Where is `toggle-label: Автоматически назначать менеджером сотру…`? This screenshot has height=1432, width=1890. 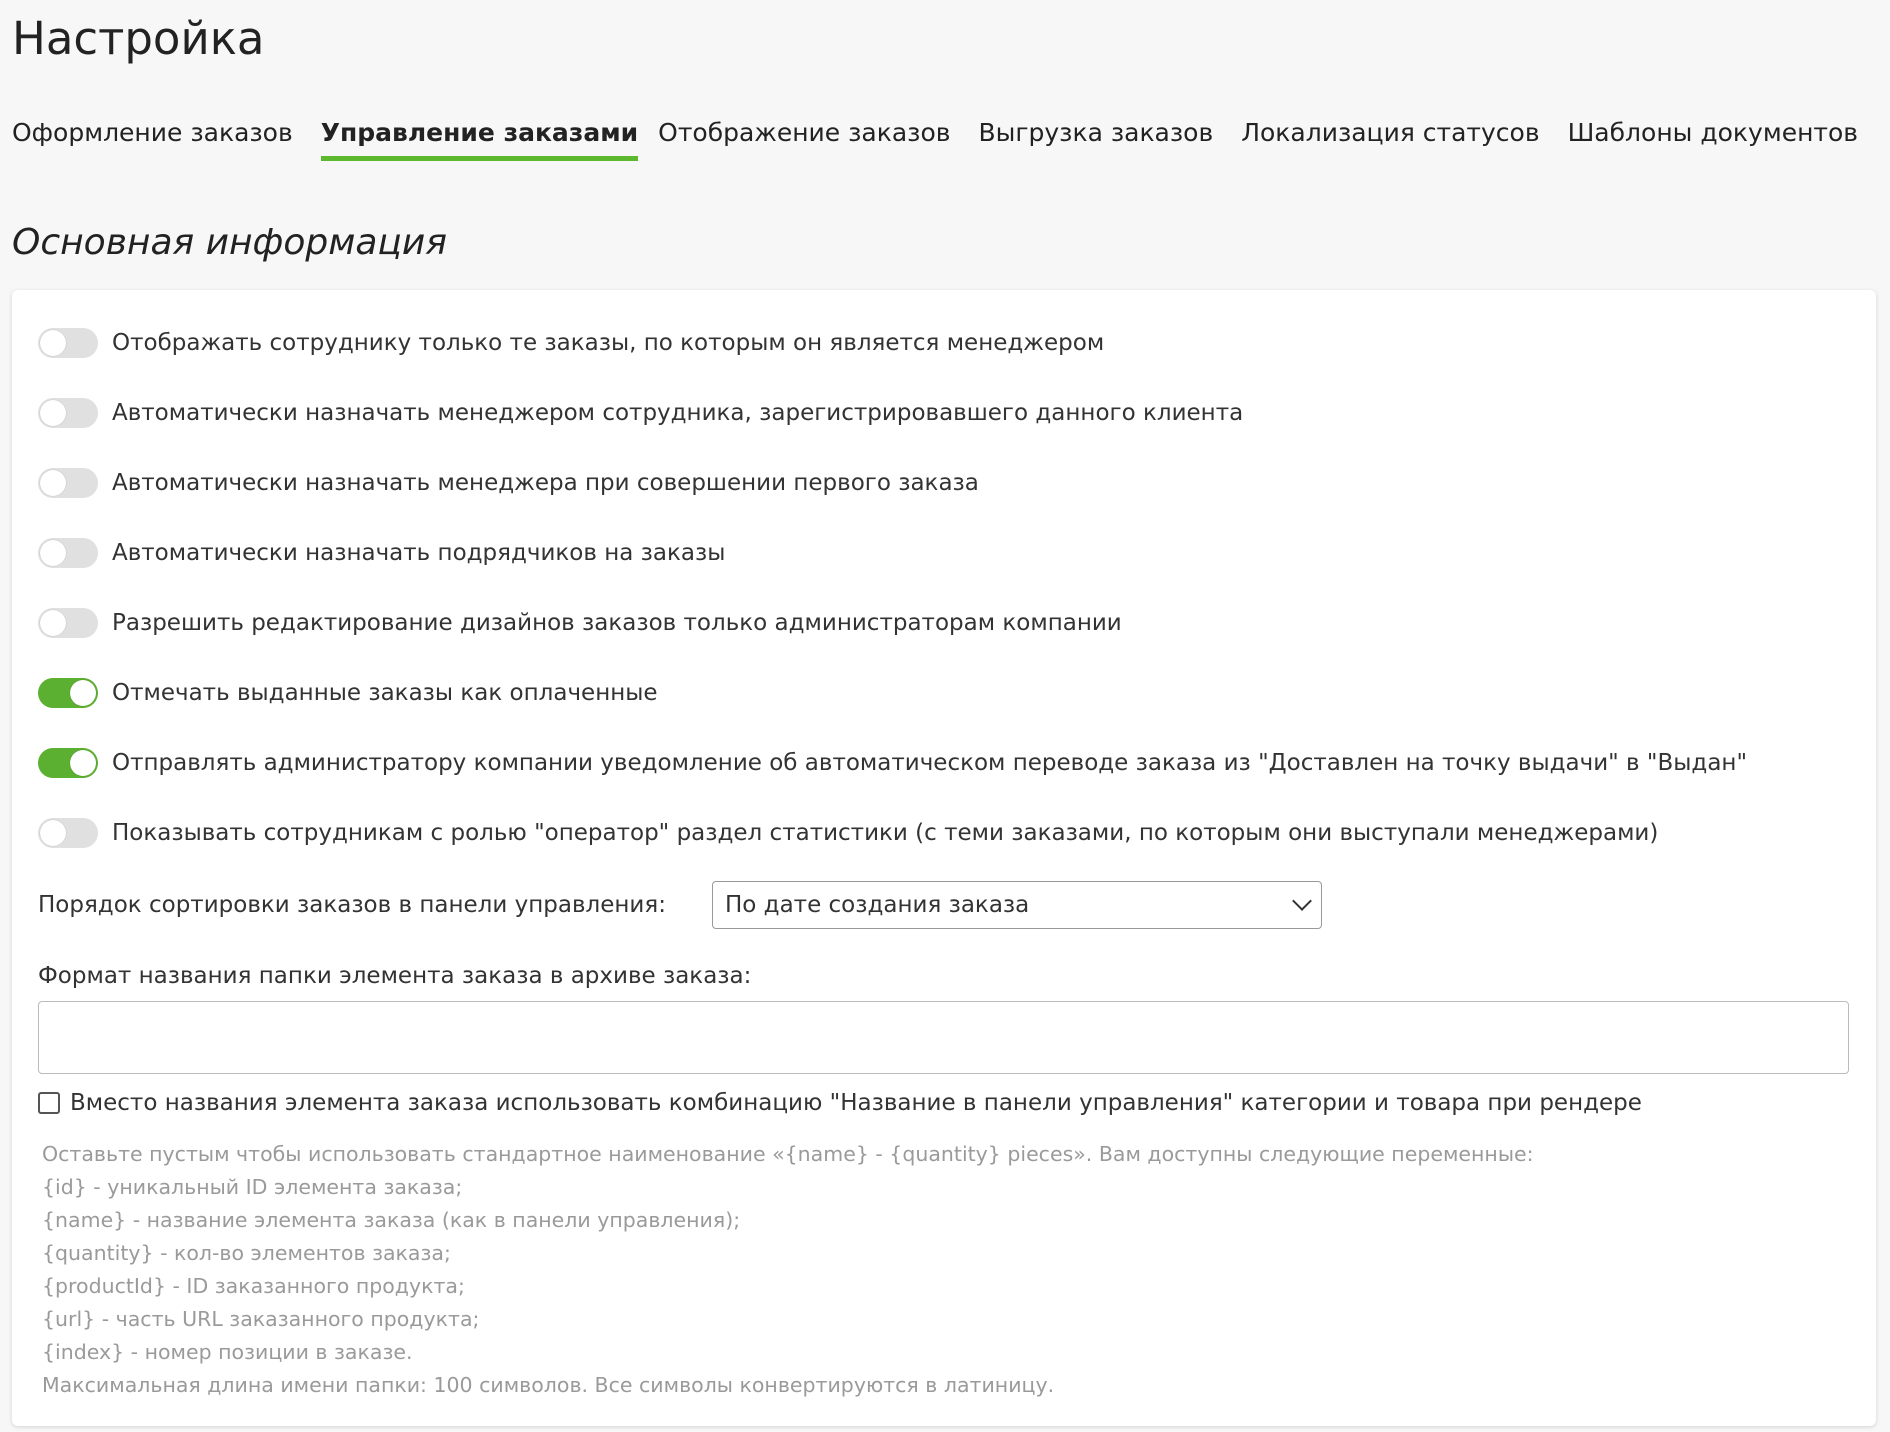 toggle-label: Автоматически назначать менеджером сотру… is located at coordinates (678, 413).